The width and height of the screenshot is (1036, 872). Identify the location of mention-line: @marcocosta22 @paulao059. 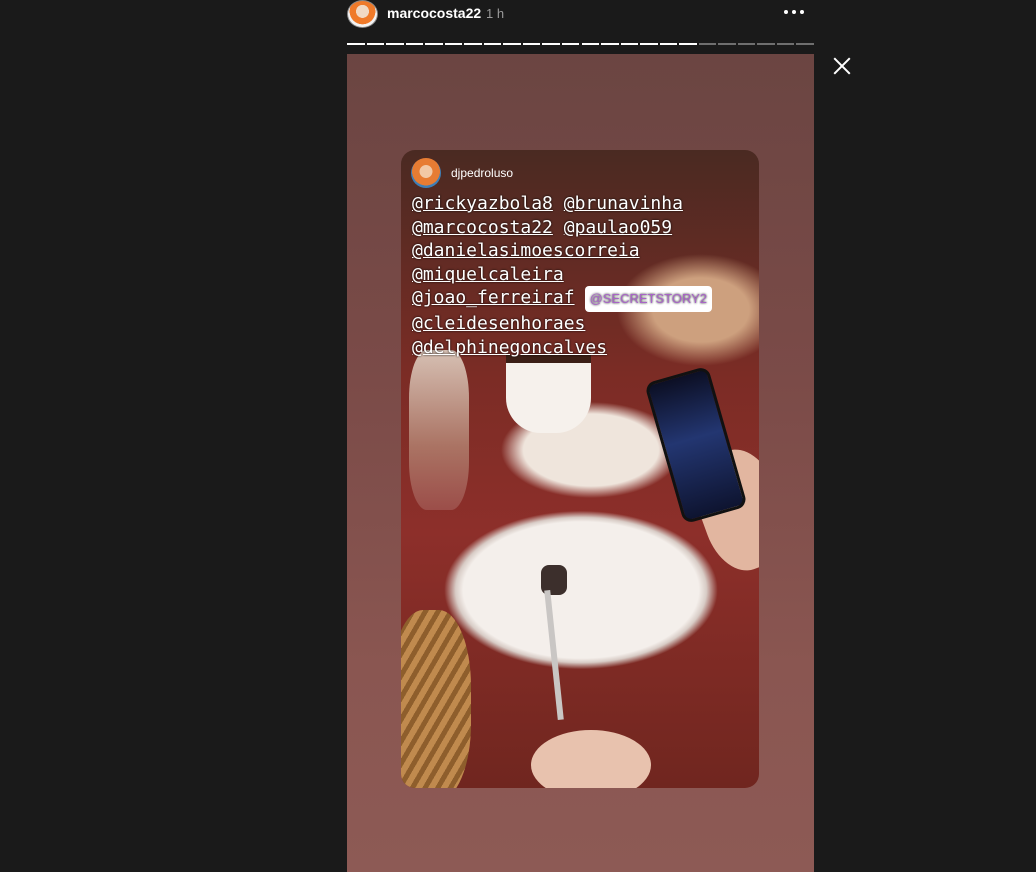
(562, 228).